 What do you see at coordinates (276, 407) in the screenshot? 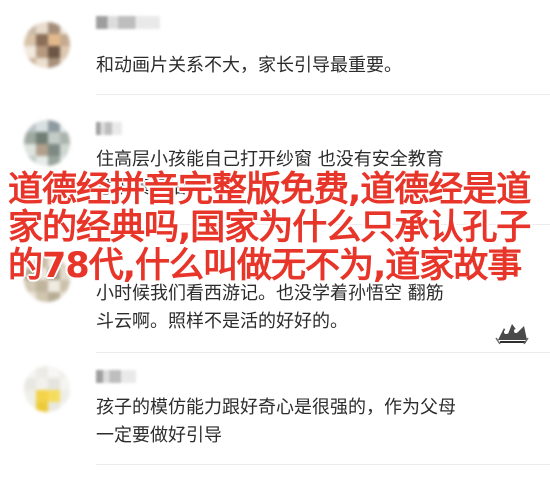
I see `comment-line: 孩子的模仿能力跟好奇心是很强的，作为父母` at bounding box center [276, 407].